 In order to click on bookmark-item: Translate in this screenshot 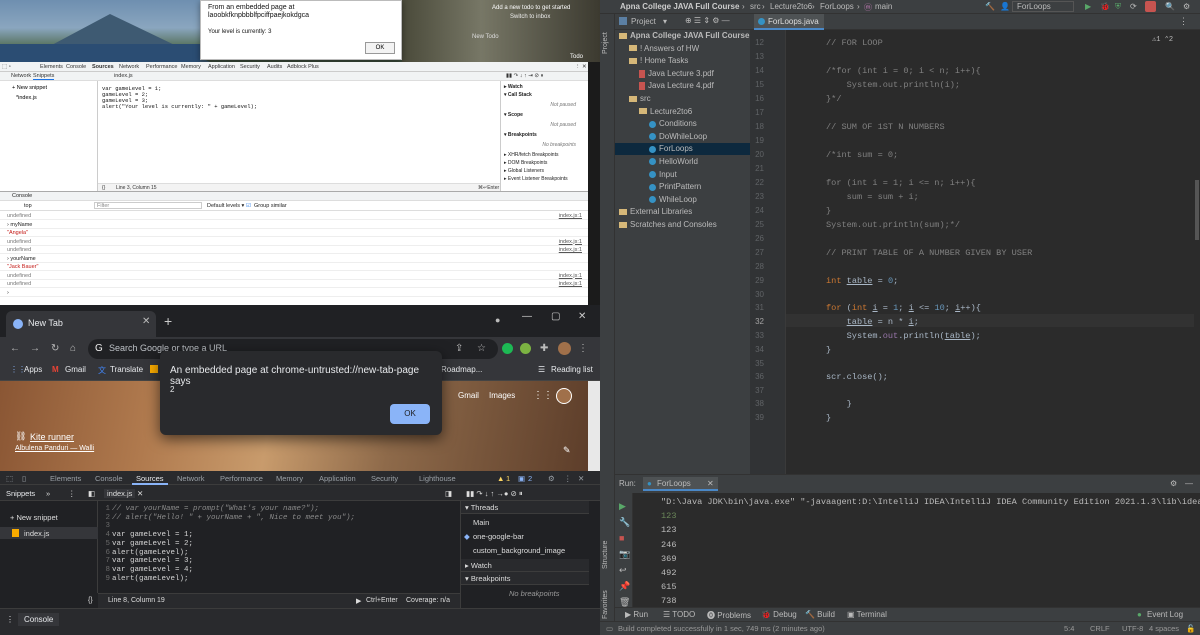, I will do `click(126, 369)`.